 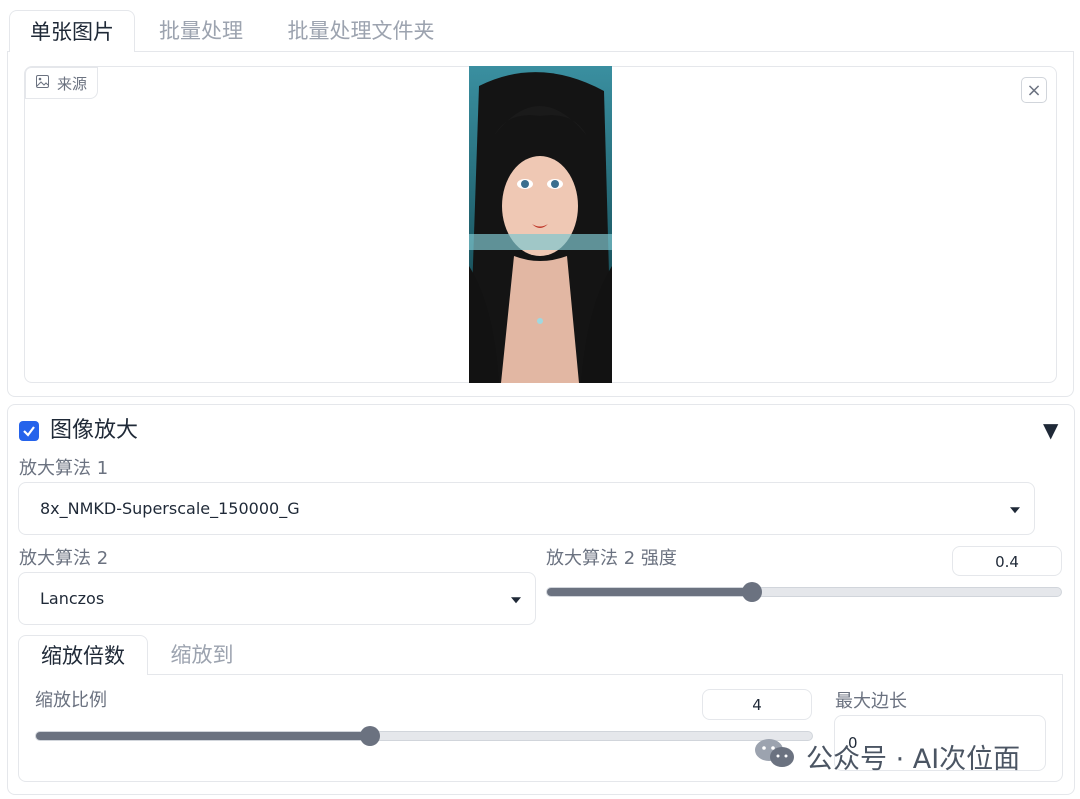 I want to click on close-icon: ×, so click(x=1034, y=90).